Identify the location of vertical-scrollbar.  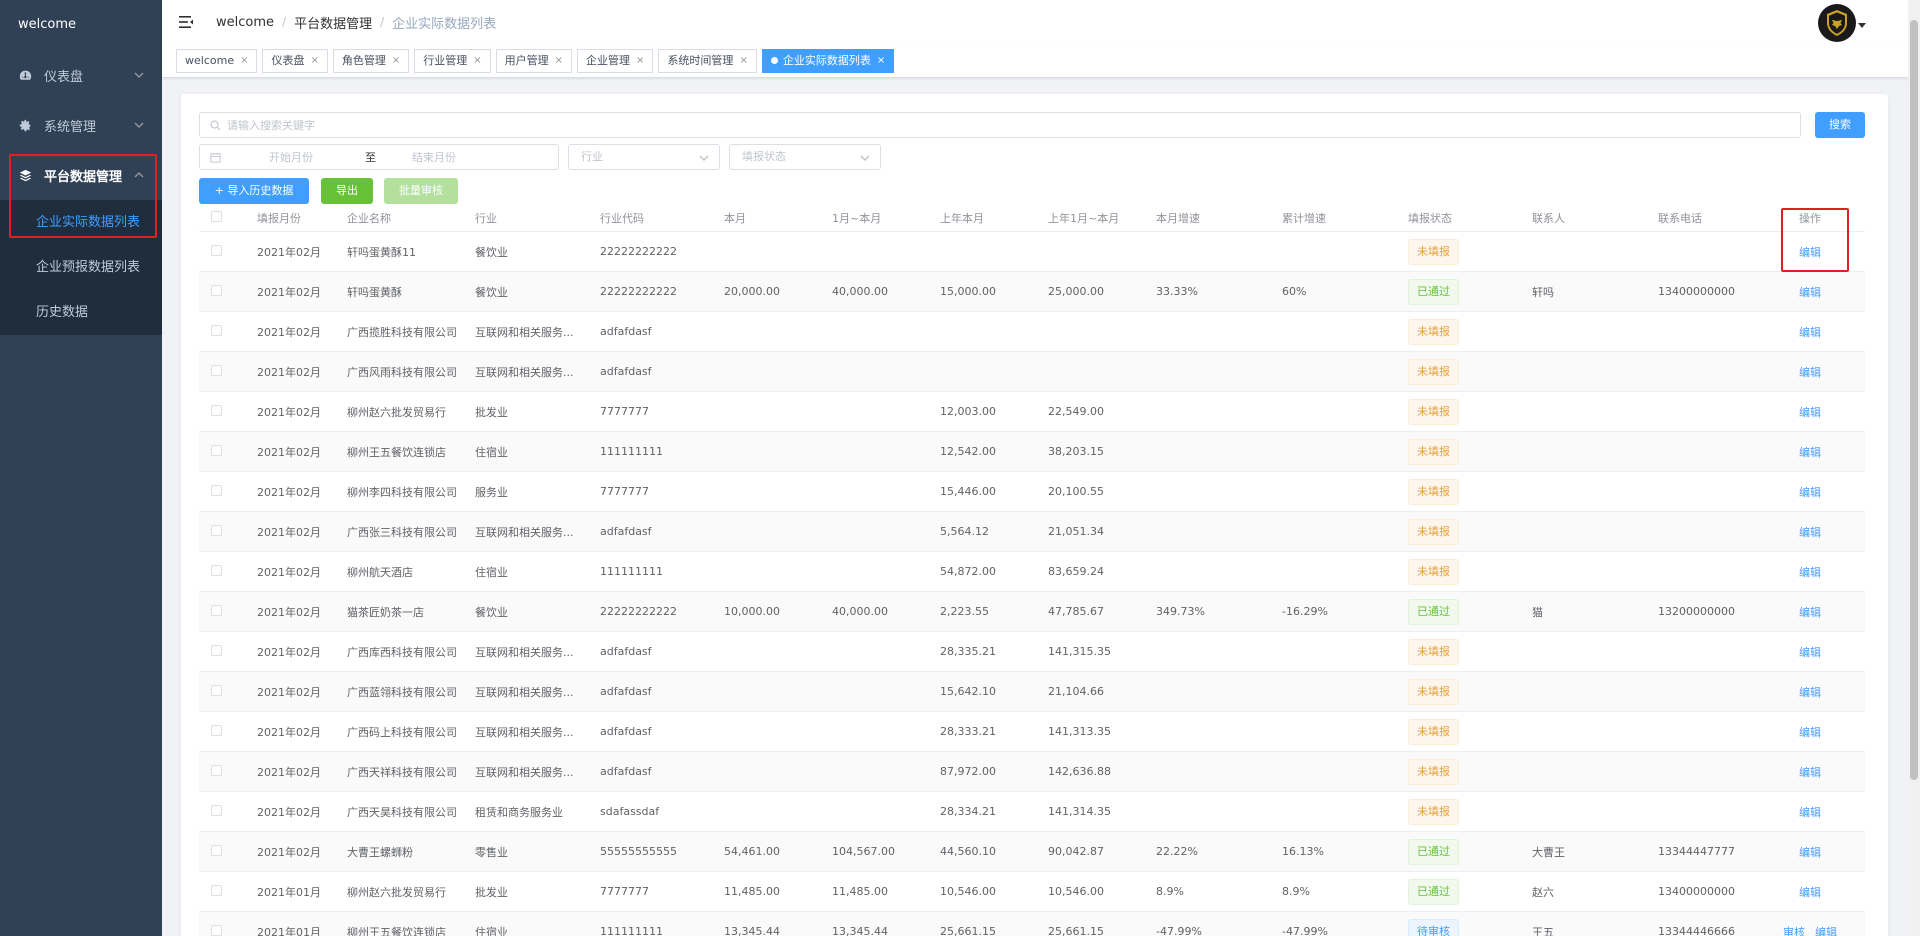
(1914, 468).